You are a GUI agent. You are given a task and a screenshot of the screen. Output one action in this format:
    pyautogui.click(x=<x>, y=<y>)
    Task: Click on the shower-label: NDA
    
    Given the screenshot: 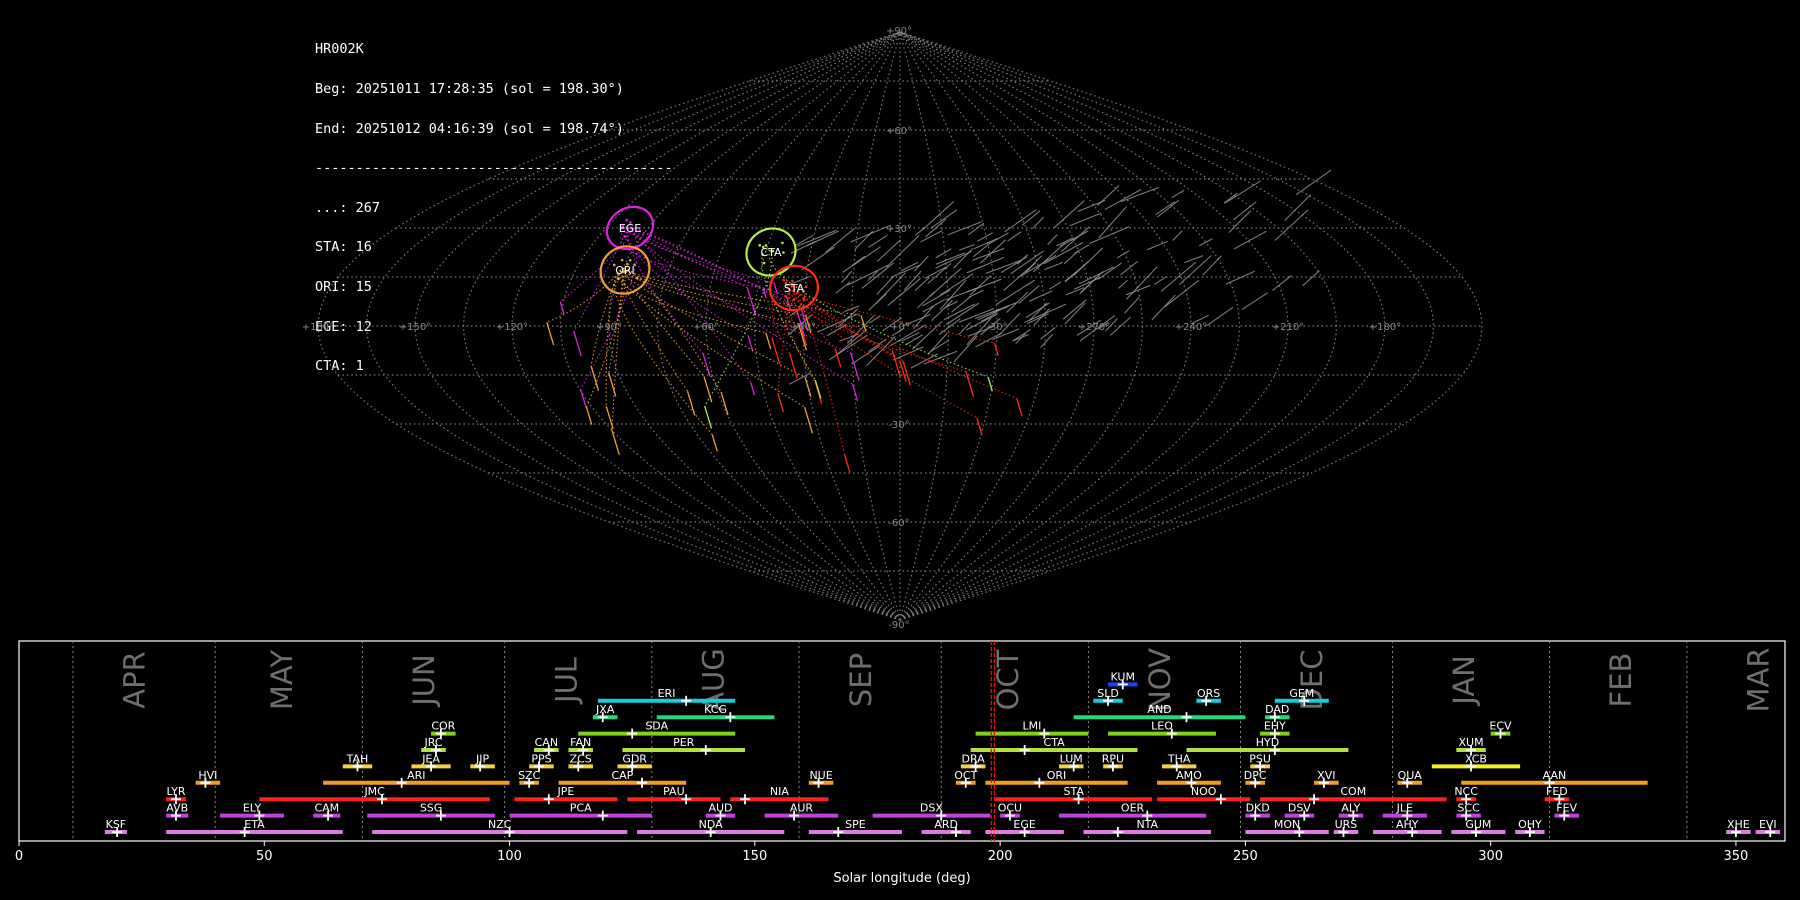 What is the action you would take?
    pyautogui.click(x=711, y=824)
    